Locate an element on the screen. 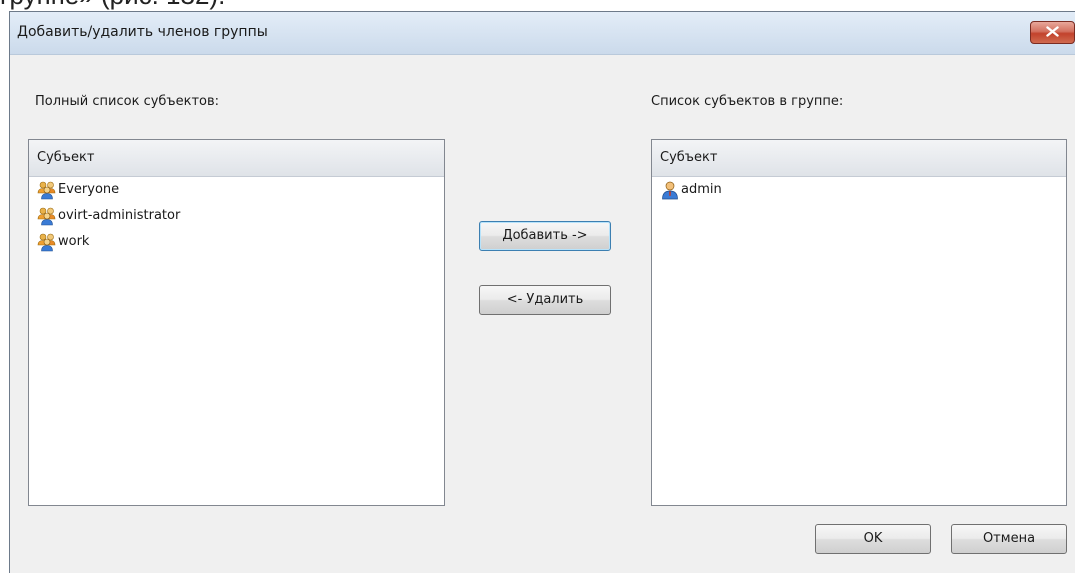 The height and width of the screenshot is (573, 1075). background-caption: группе» (рис. 132). is located at coordinates (112, 5).